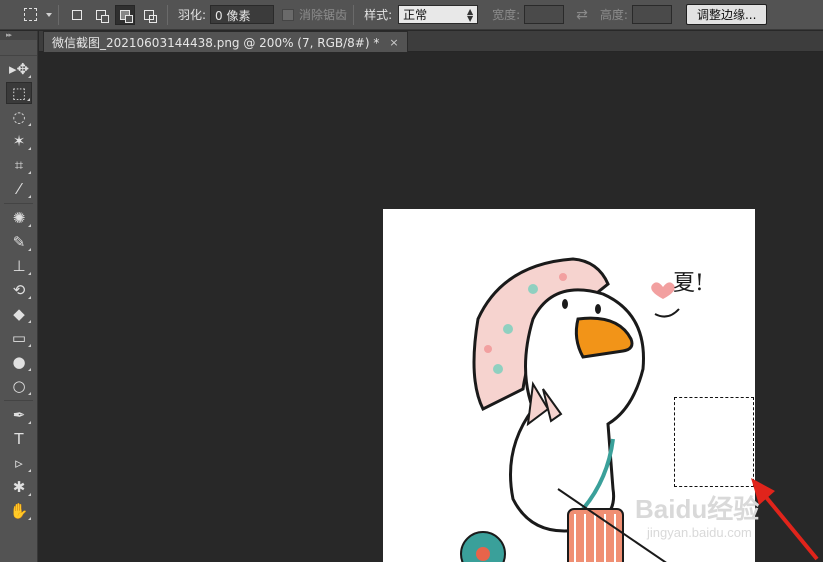  I want to click on new-selection-button, so click(77, 15).